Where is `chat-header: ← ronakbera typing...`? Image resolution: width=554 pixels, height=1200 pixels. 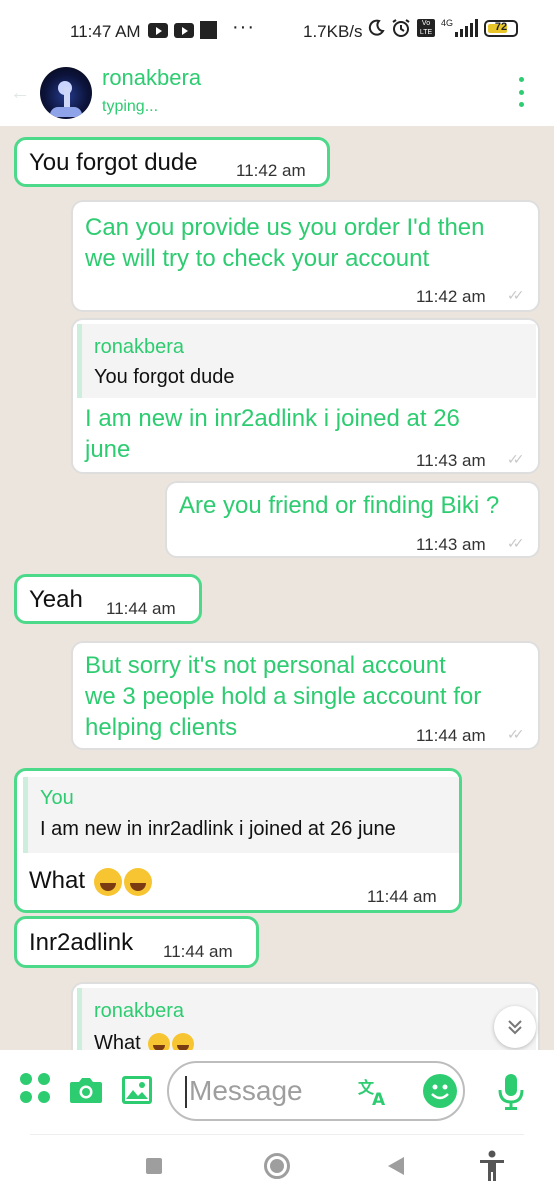 chat-header: ← ronakbera typing... is located at coordinates (277, 94).